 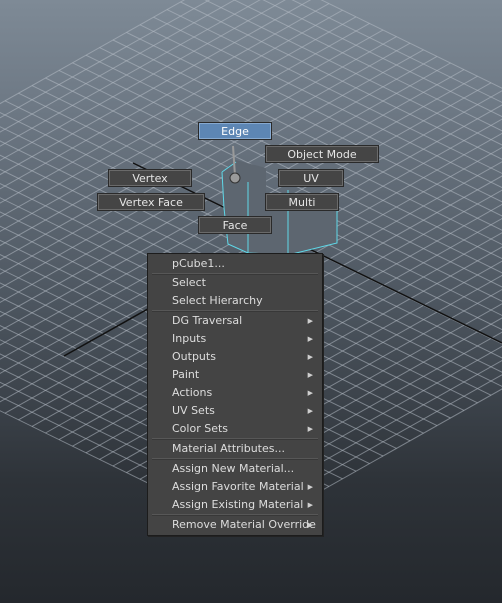 I want to click on menu-item-label: Assign Existing Material, so click(x=238, y=504).